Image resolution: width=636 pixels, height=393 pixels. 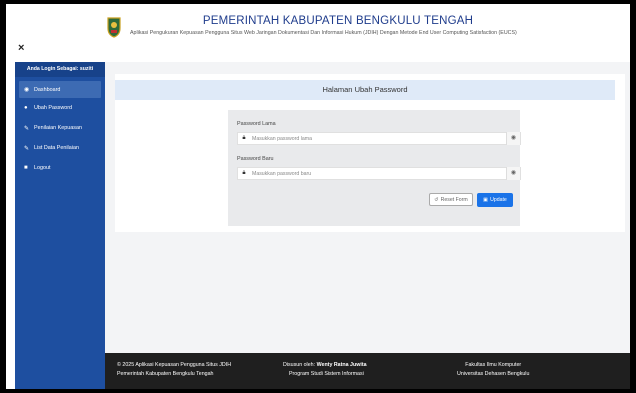 I want to click on sidebar-item-label: Ubah Password, so click(x=53, y=108).